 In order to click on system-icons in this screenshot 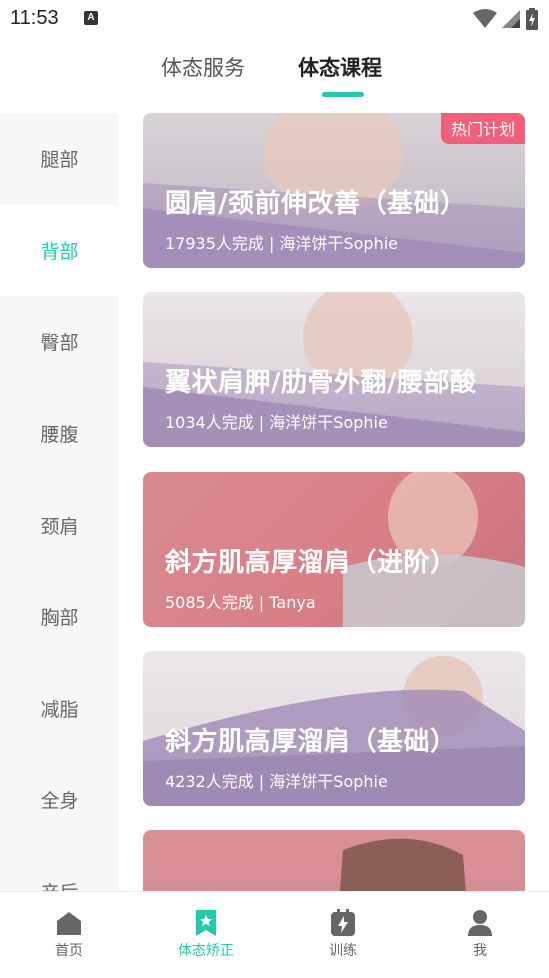, I will do `click(506, 19)`.